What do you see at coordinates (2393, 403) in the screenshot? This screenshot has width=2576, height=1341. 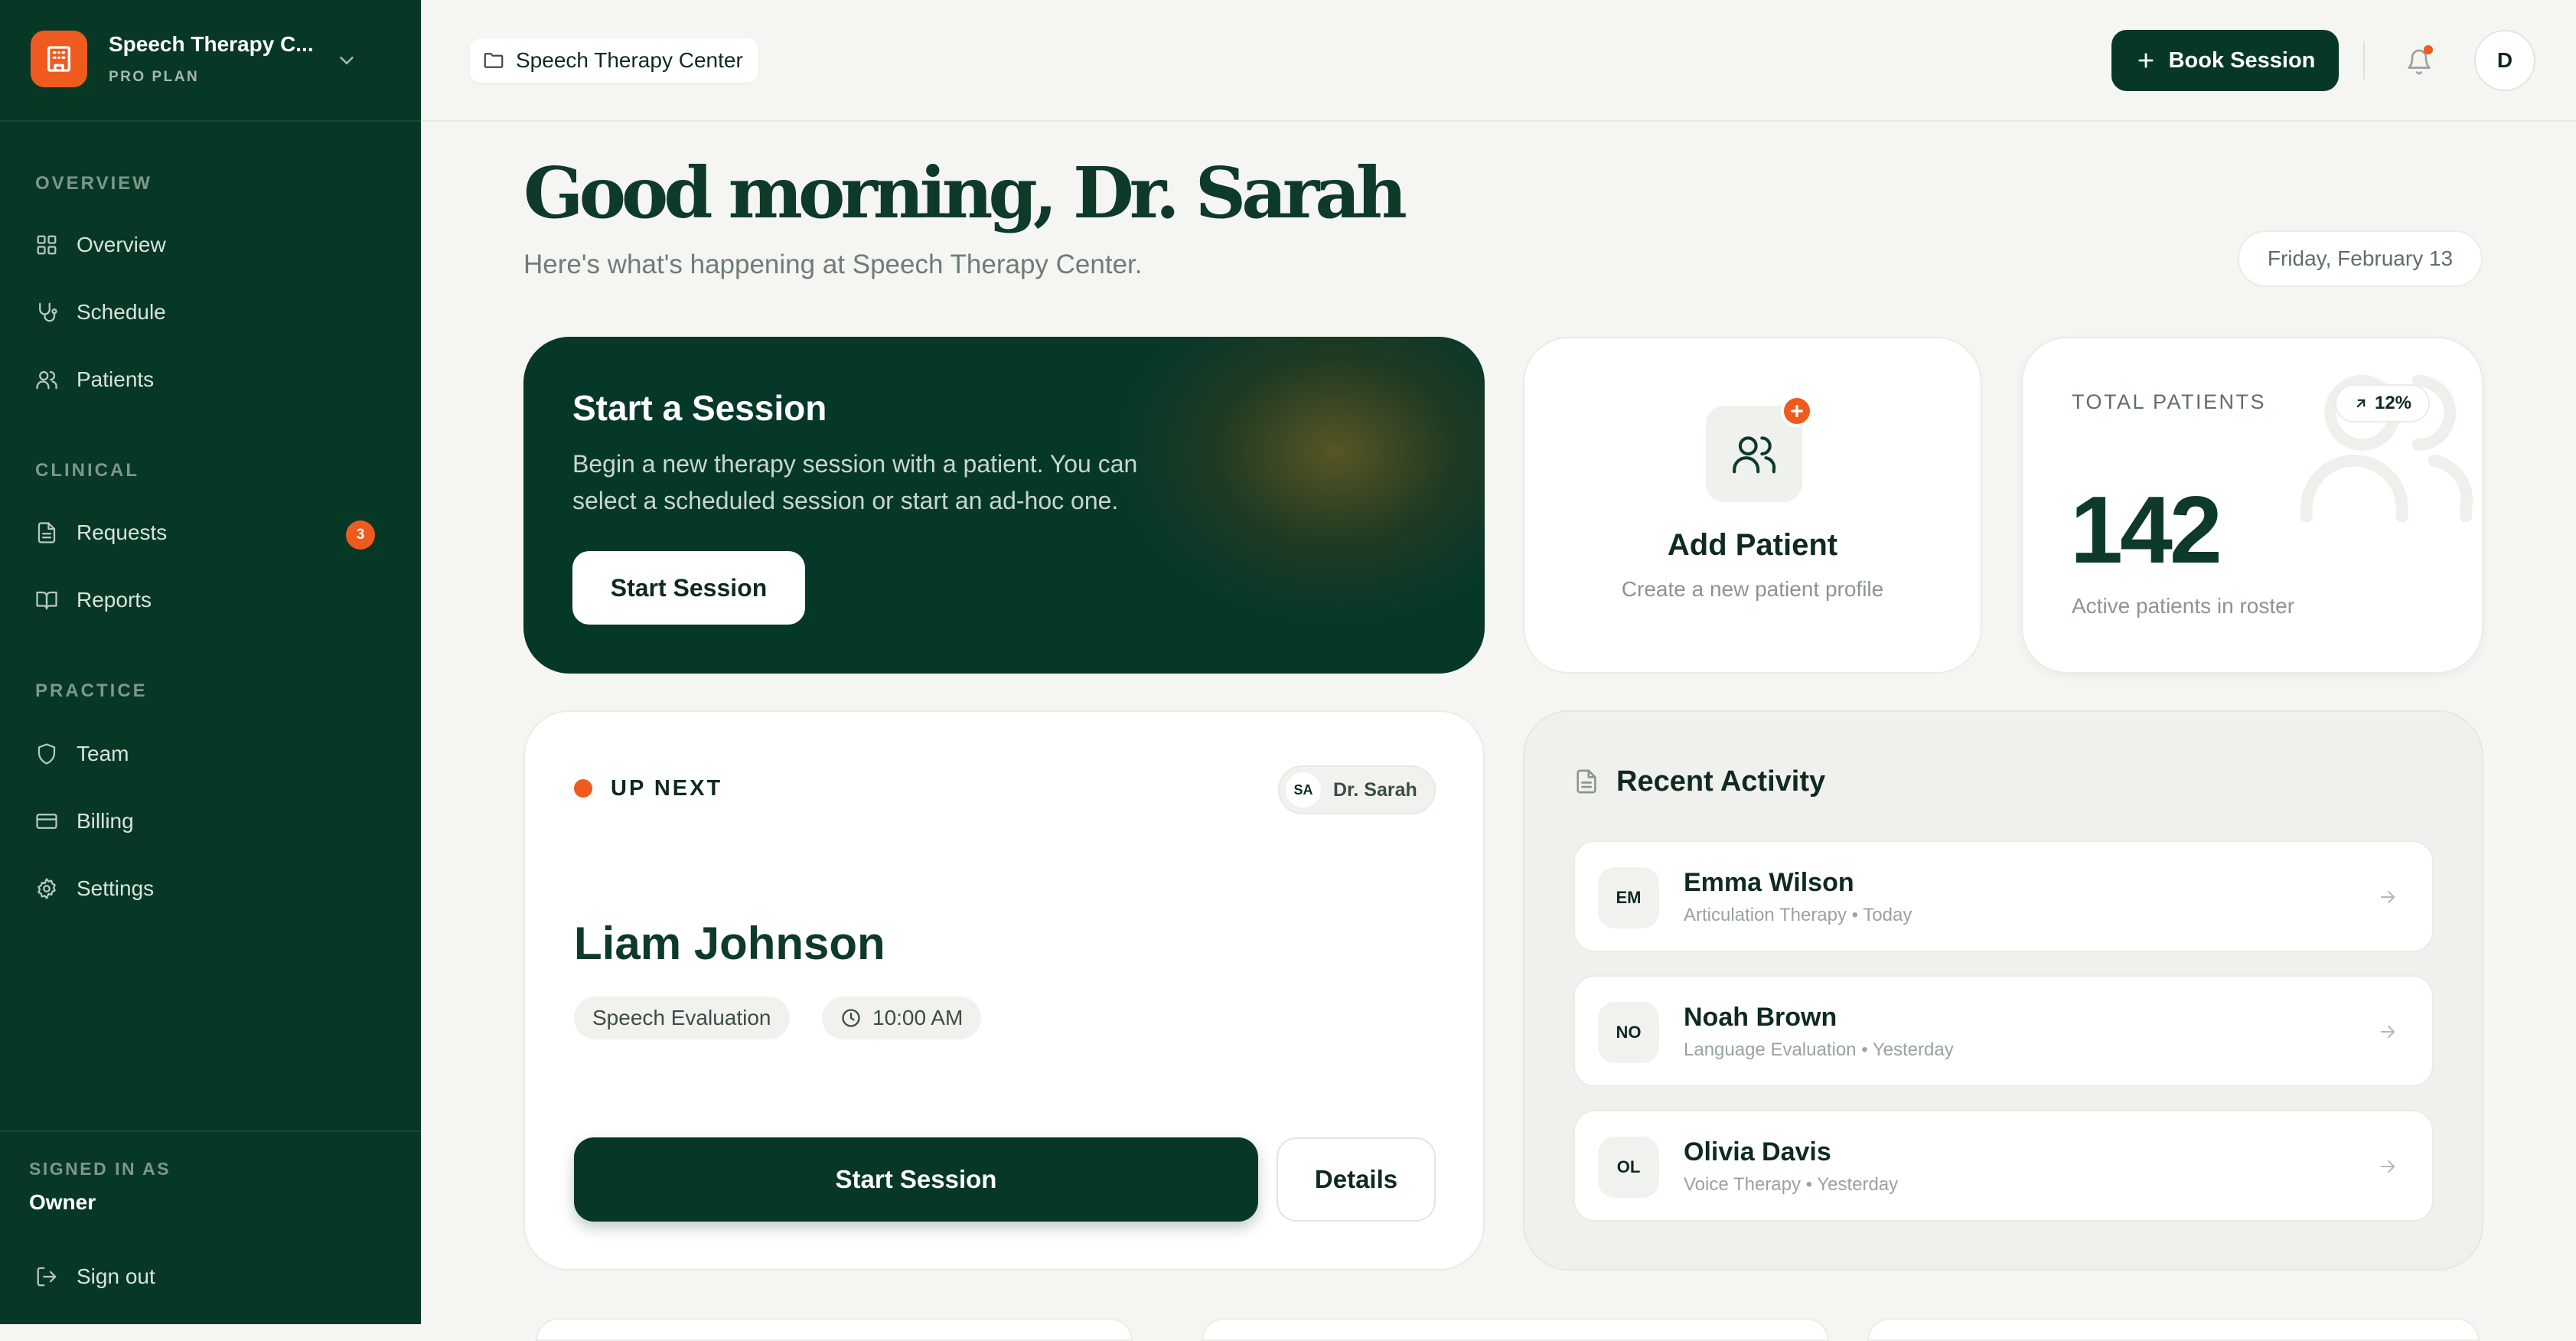 I see `trend-value: 12%` at bounding box center [2393, 403].